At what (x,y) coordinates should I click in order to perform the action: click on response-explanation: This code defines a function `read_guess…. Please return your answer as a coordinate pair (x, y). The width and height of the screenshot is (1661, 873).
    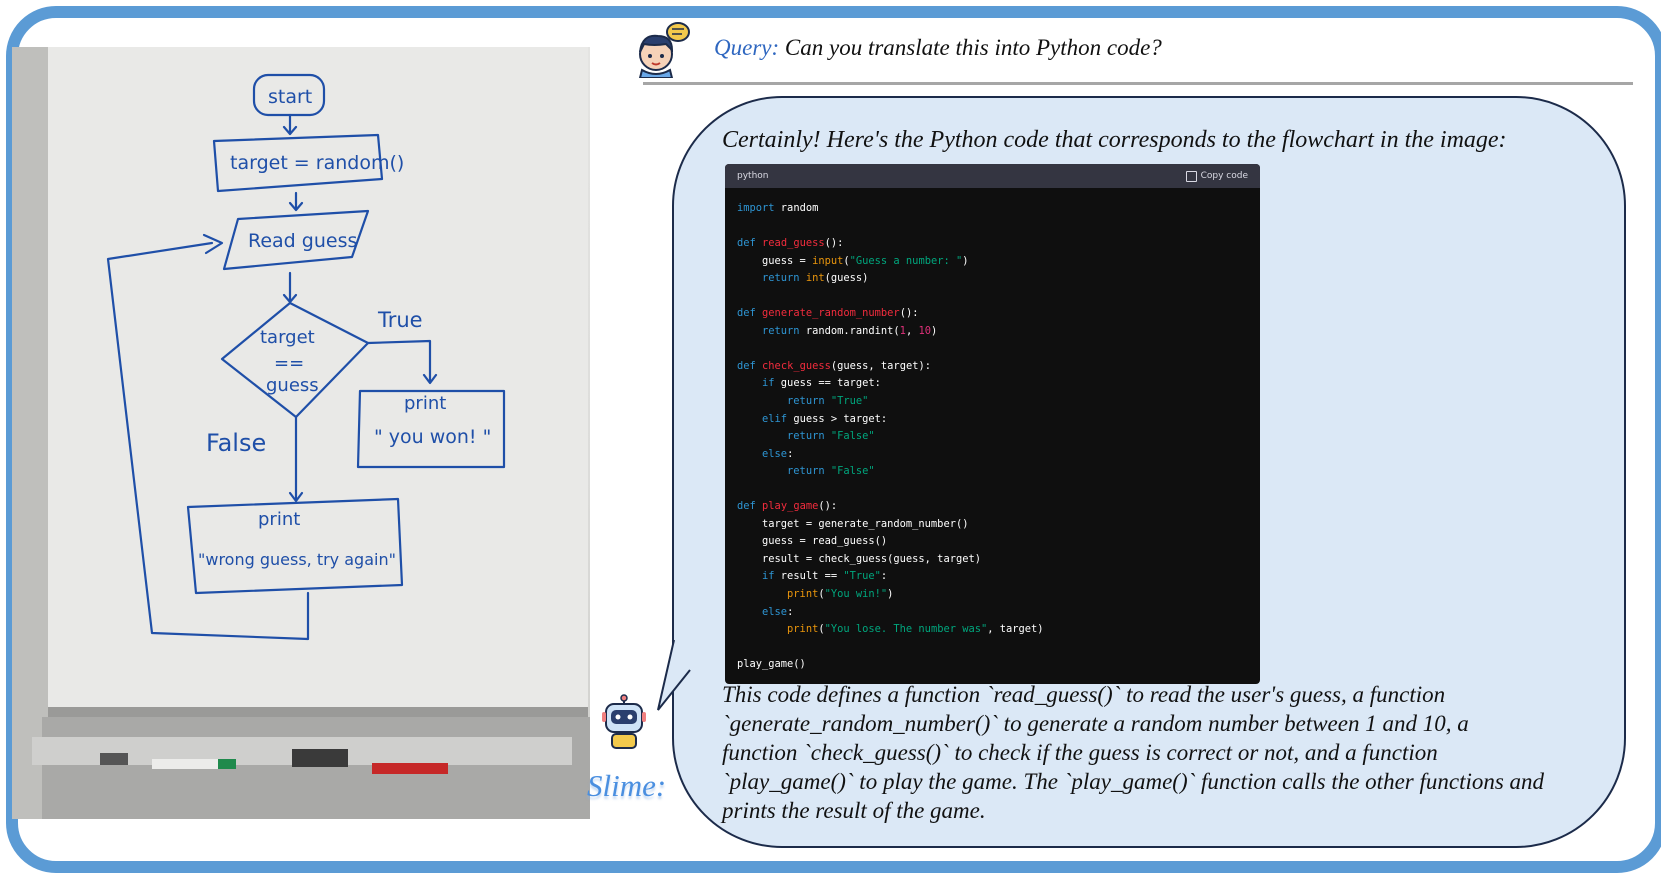
    Looking at the image, I should click on (1162, 752).